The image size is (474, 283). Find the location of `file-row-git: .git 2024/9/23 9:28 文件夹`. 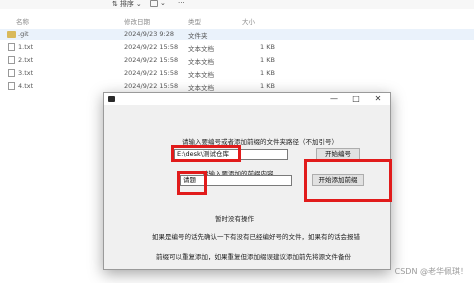

file-row-git: .git 2024/9/23 9:28 文件夹 is located at coordinates (237, 34).